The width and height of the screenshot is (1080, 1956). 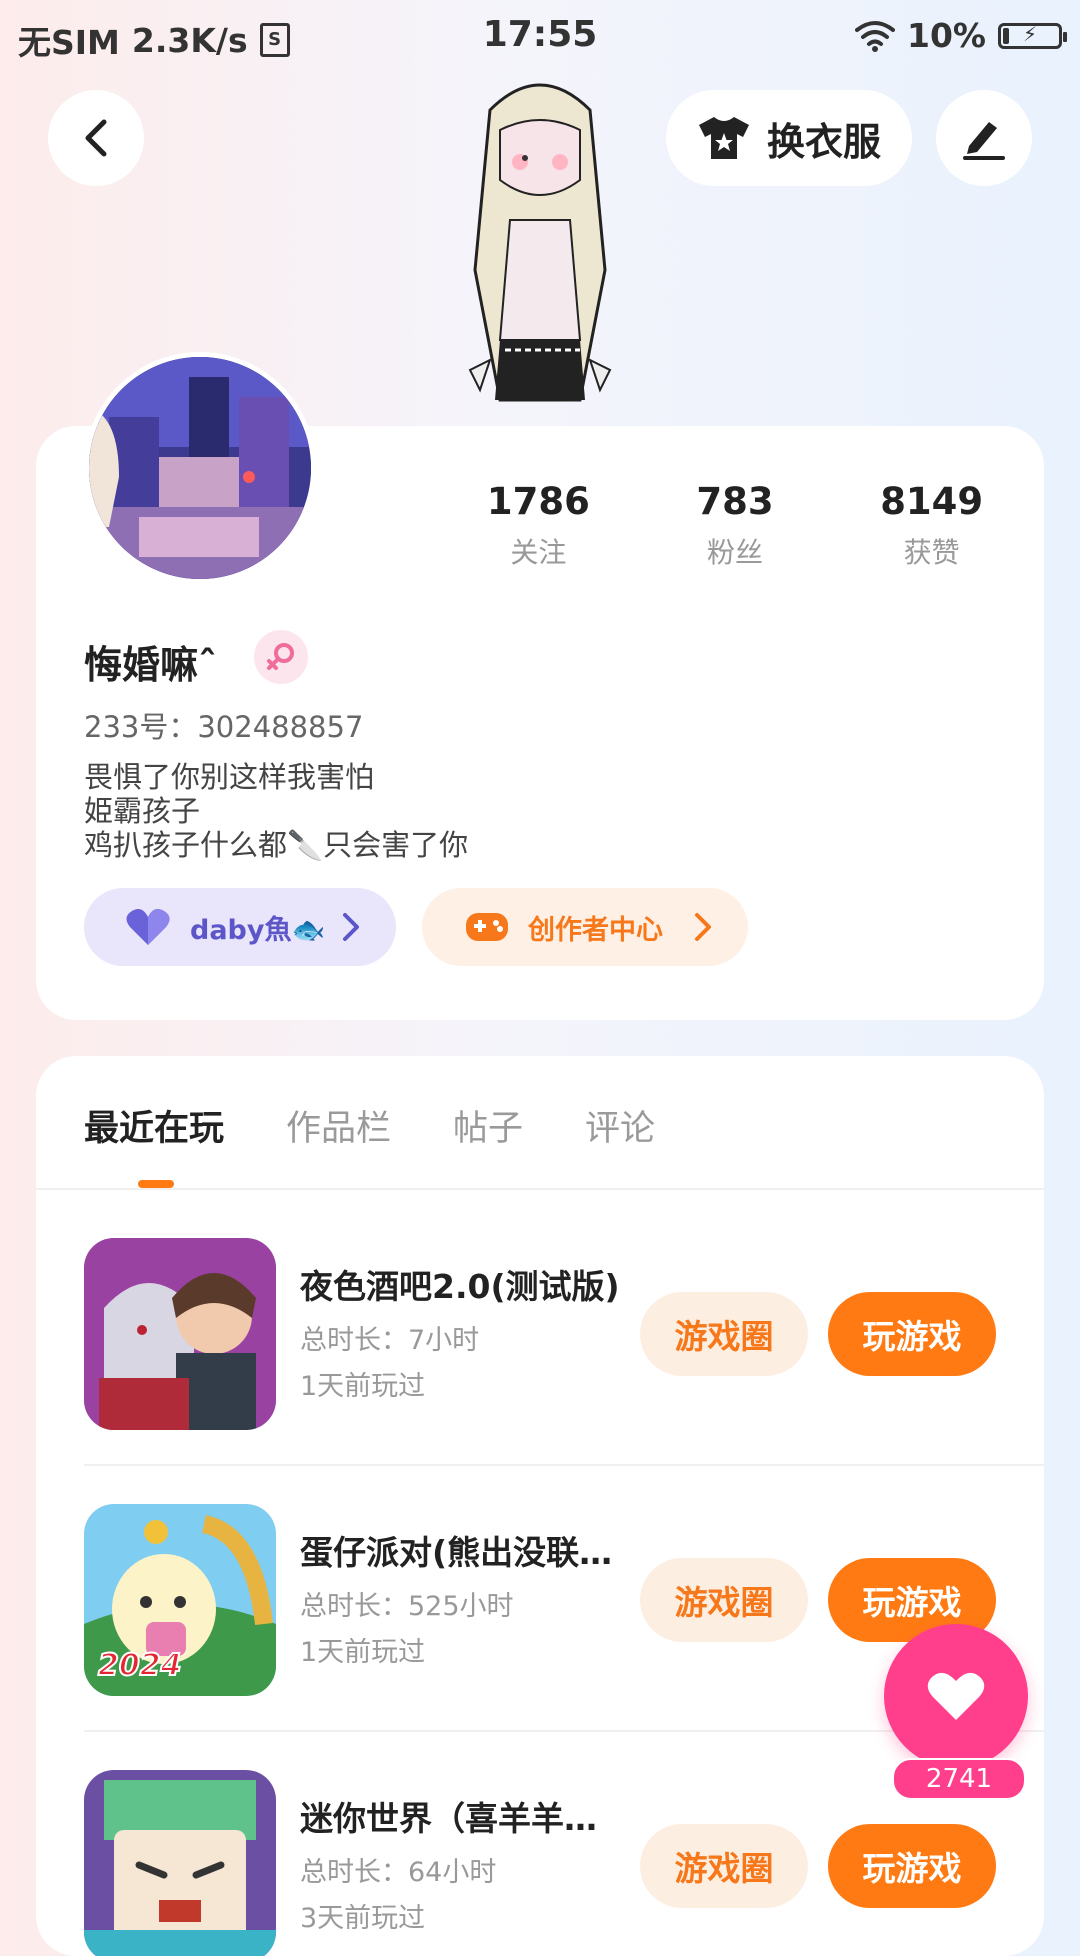 I want to click on battery-icon: ⚡, so click(x=1032, y=35).